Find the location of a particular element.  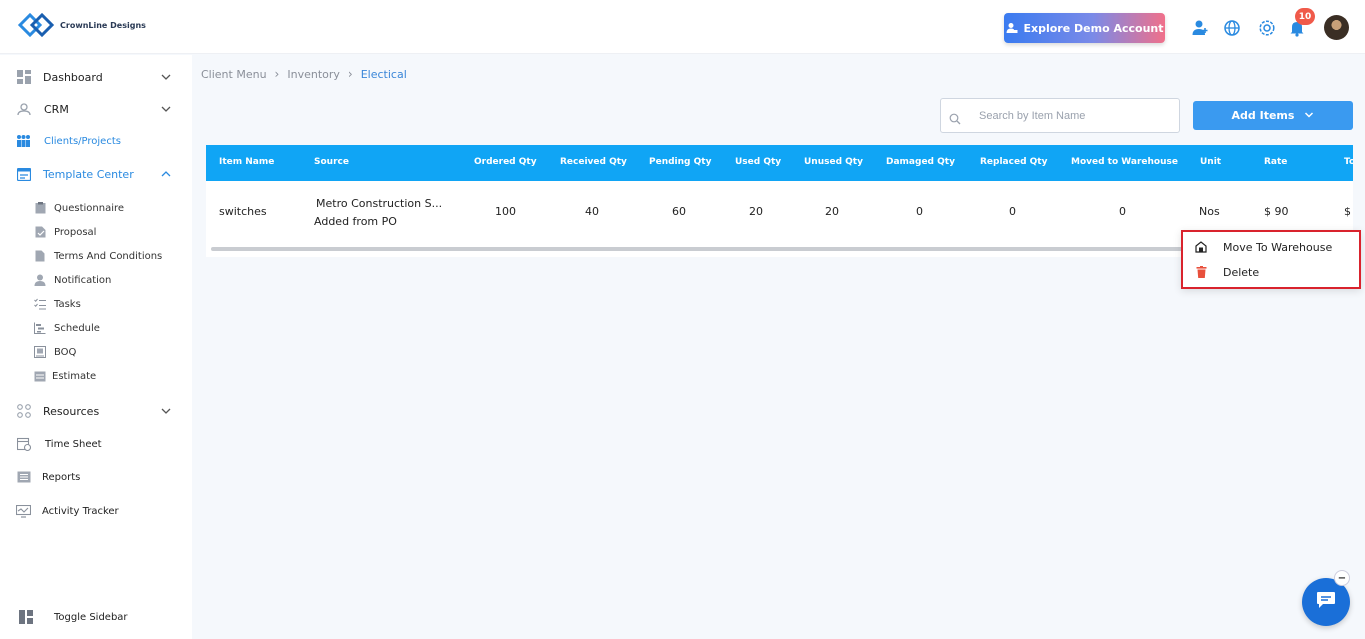

logo-mark-icon is located at coordinates (36, 25).